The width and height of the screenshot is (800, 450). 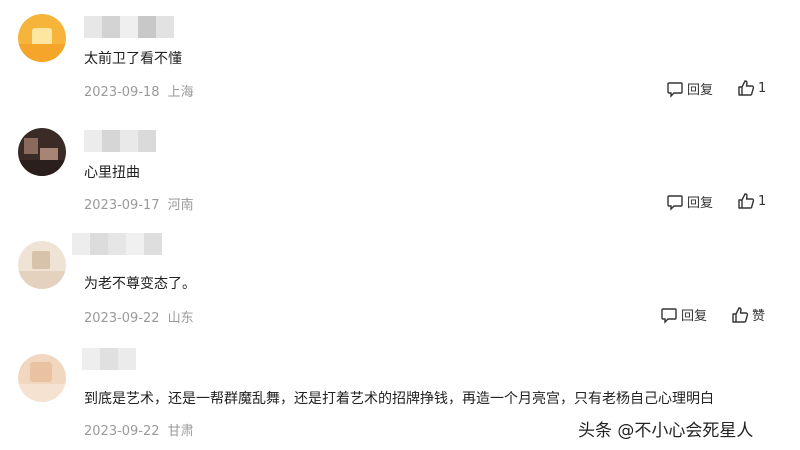 What do you see at coordinates (759, 316) in the screenshot?
I see `like-count: 赞` at bounding box center [759, 316].